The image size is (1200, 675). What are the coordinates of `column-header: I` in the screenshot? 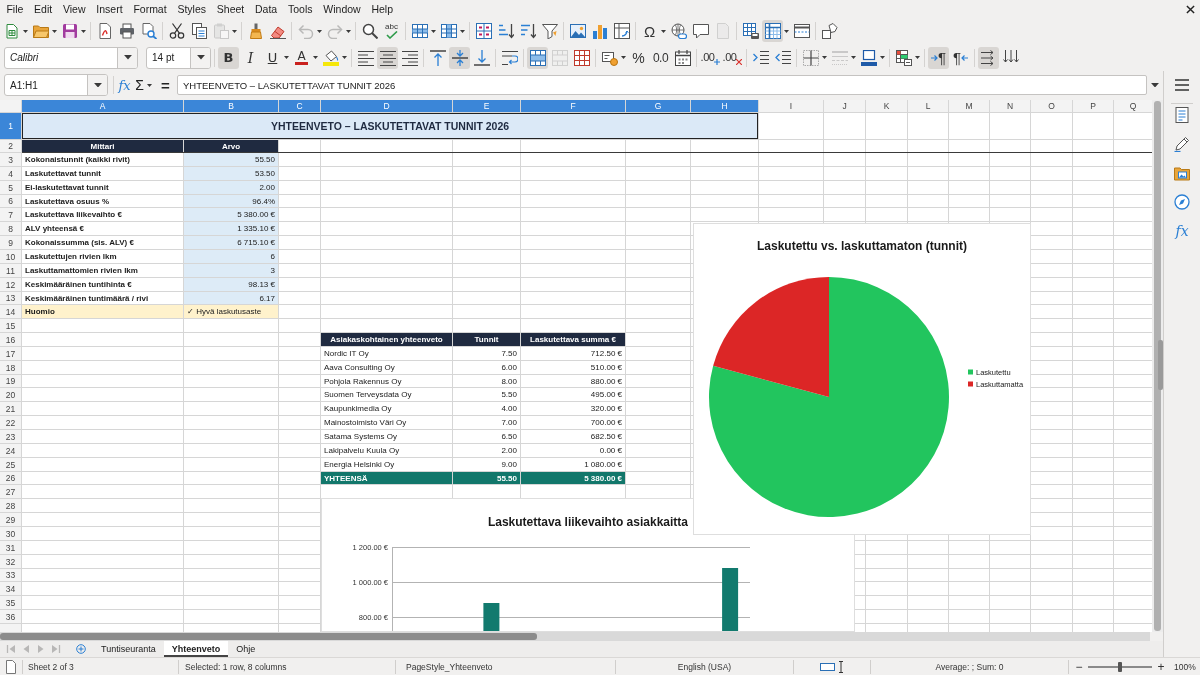 It's located at (791, 106).